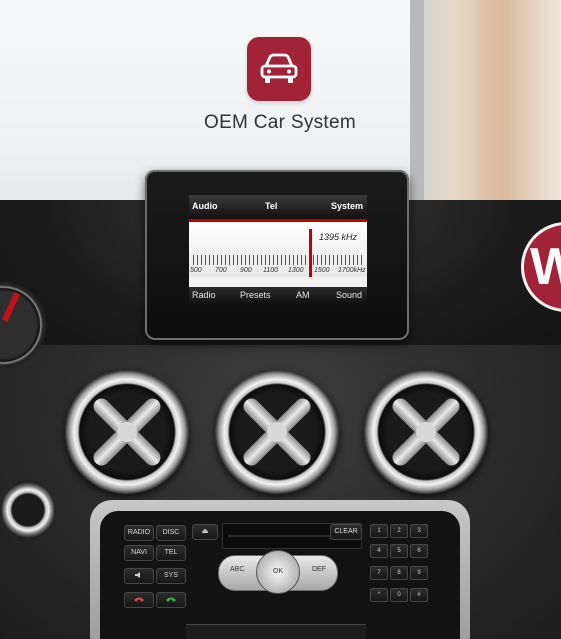 The image size is (561, 639). I want to click on sys-button: SYS, so click(171, 576).